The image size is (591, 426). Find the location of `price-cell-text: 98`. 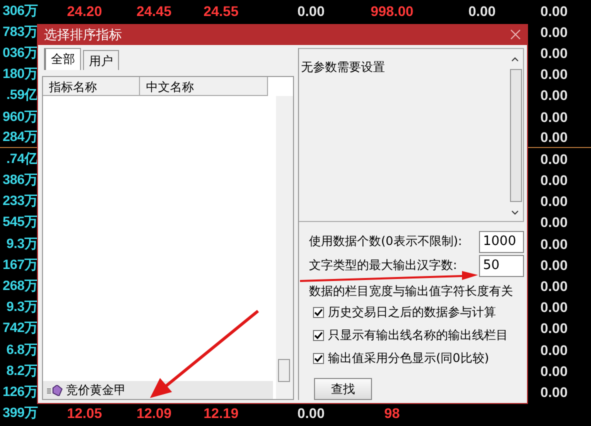

price-cell-text: 98 is located at coordinates (392, 413).